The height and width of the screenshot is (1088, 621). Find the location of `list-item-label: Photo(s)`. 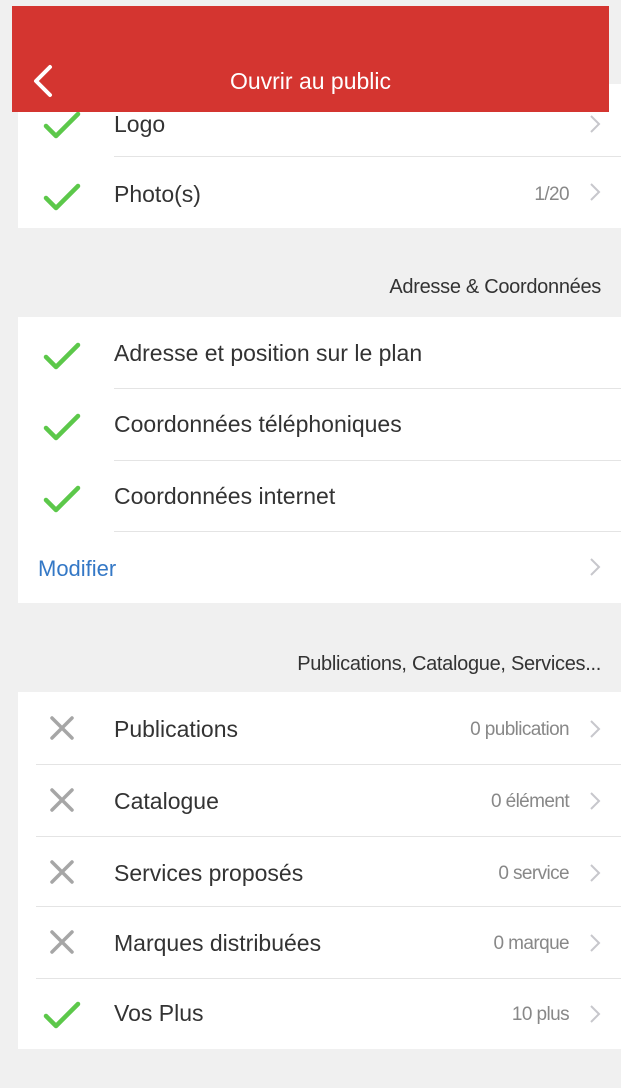

list-item-label: Photo(s) is located at coordinates (157, 194).